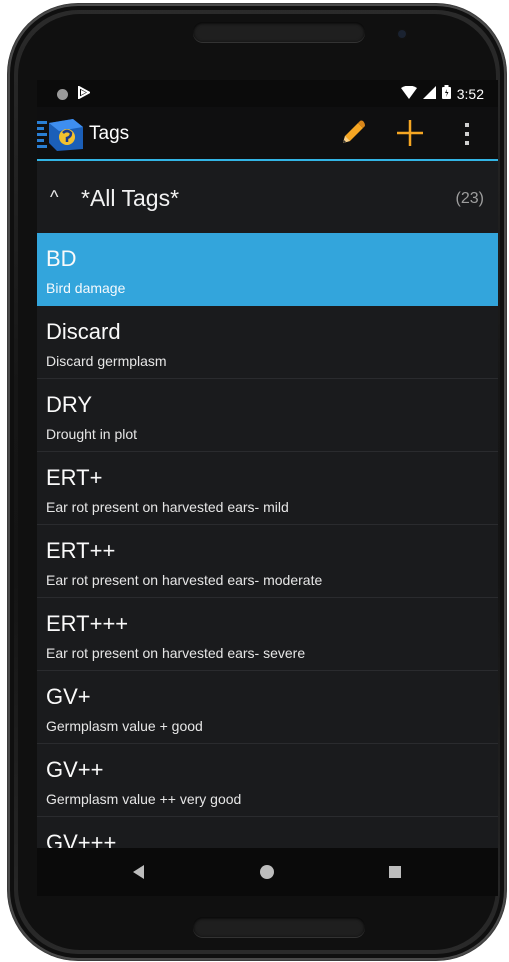 The width and height of the screenshot is (509, 962). I want to click on circle-notification-icon, so click(62, 94).